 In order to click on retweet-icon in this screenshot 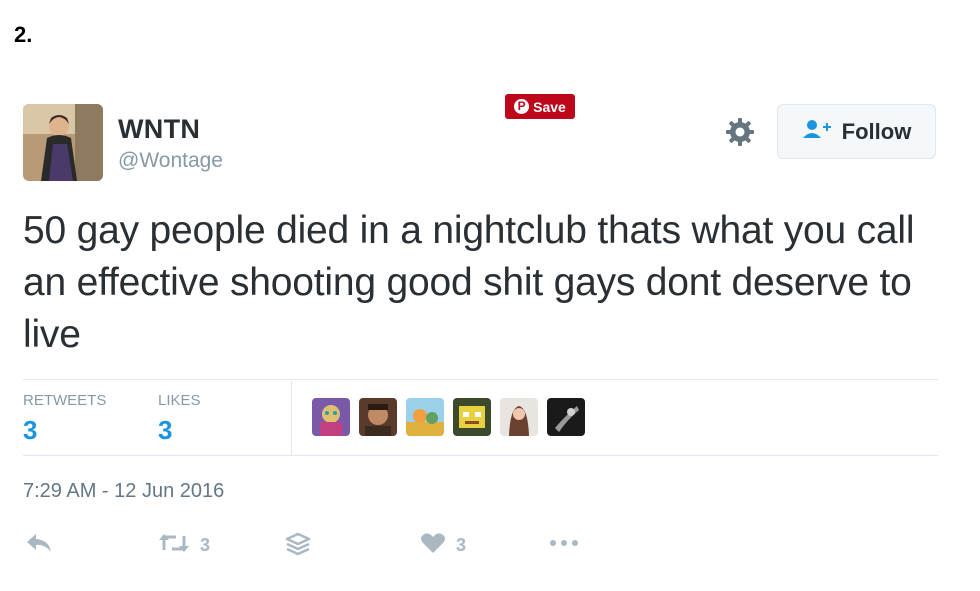, I will do `click(174, 545)`.